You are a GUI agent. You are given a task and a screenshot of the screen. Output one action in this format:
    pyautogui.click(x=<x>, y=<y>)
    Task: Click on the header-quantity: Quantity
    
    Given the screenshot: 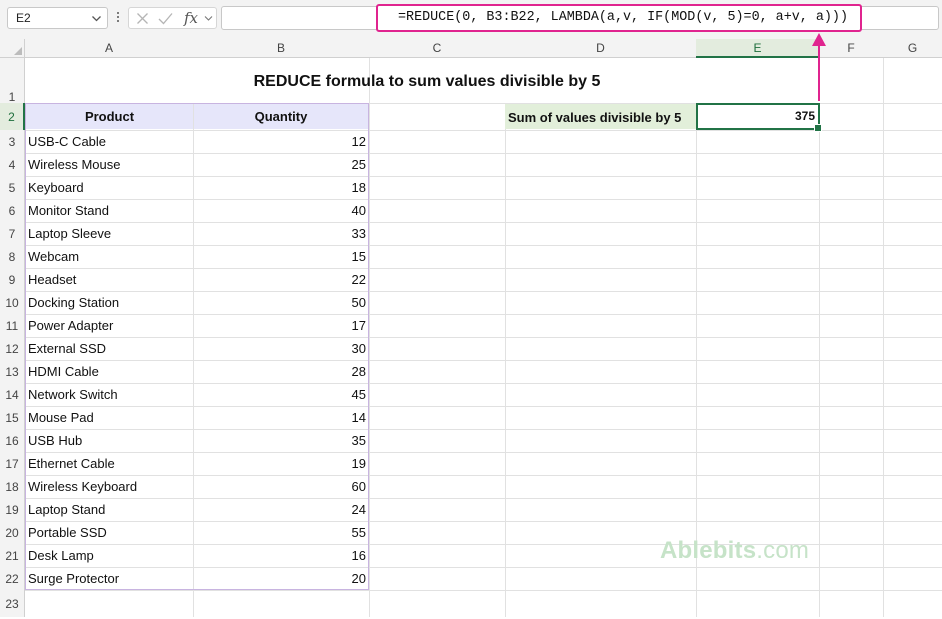 What is the action you would take?
    pyautogui.click(x=281, y=116)
    